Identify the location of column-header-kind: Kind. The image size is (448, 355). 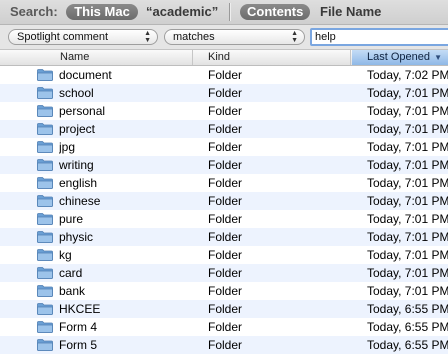
(272, 57).